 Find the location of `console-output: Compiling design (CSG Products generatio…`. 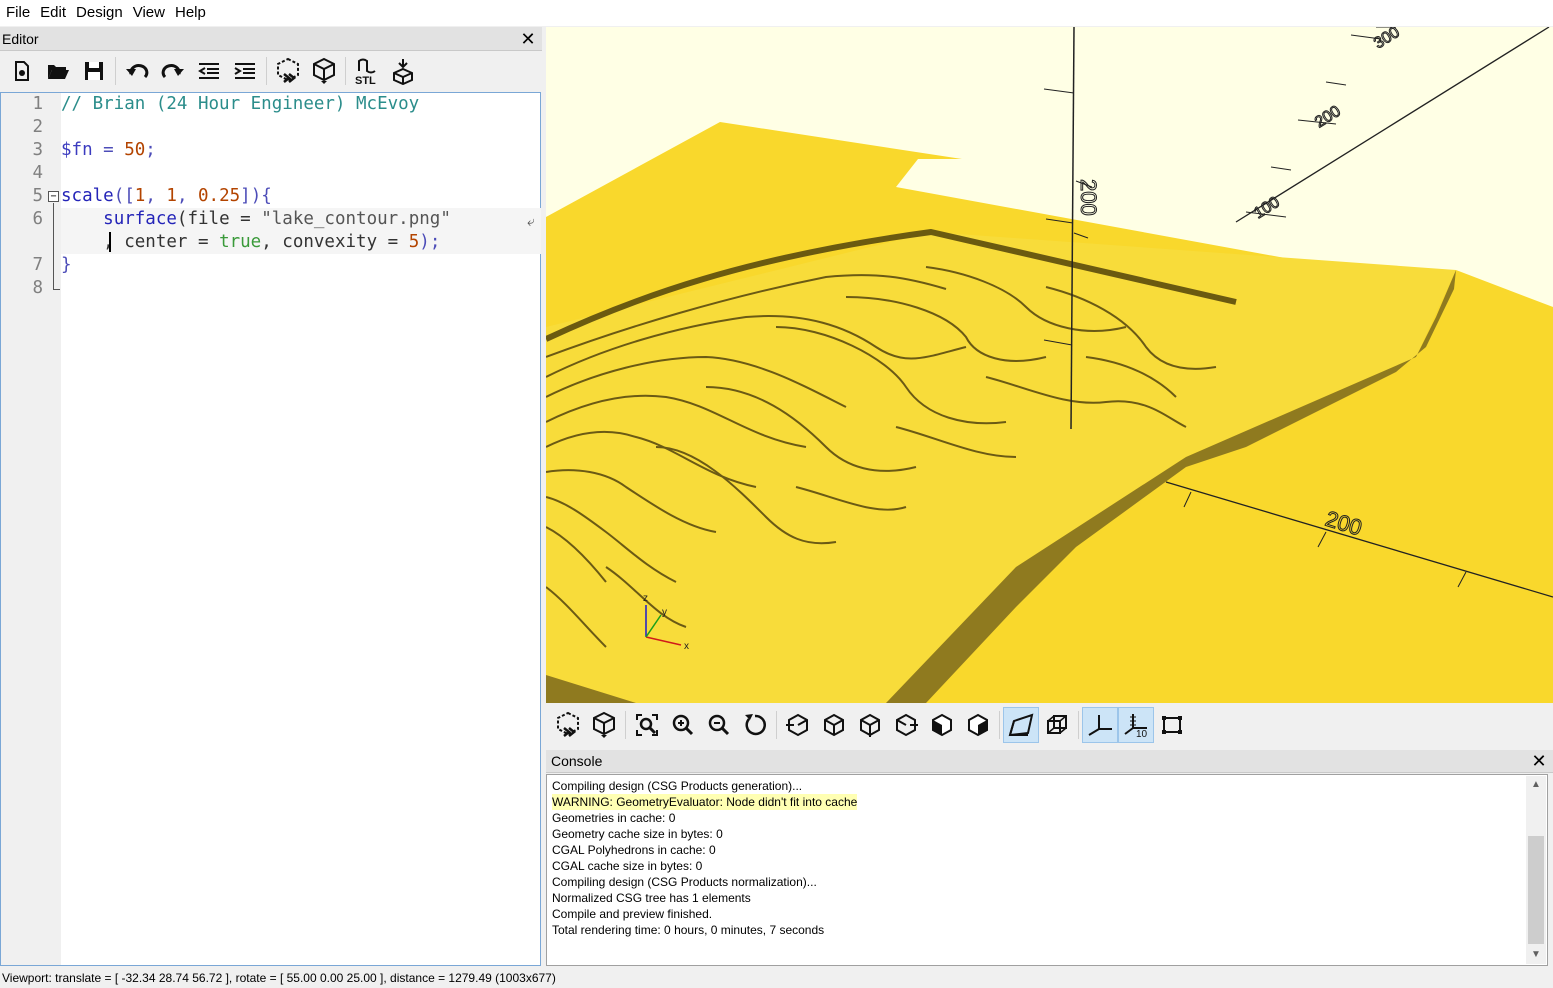

console-output: Compiling design (CSG Products generatio… is located at coordinates (1047, 870).